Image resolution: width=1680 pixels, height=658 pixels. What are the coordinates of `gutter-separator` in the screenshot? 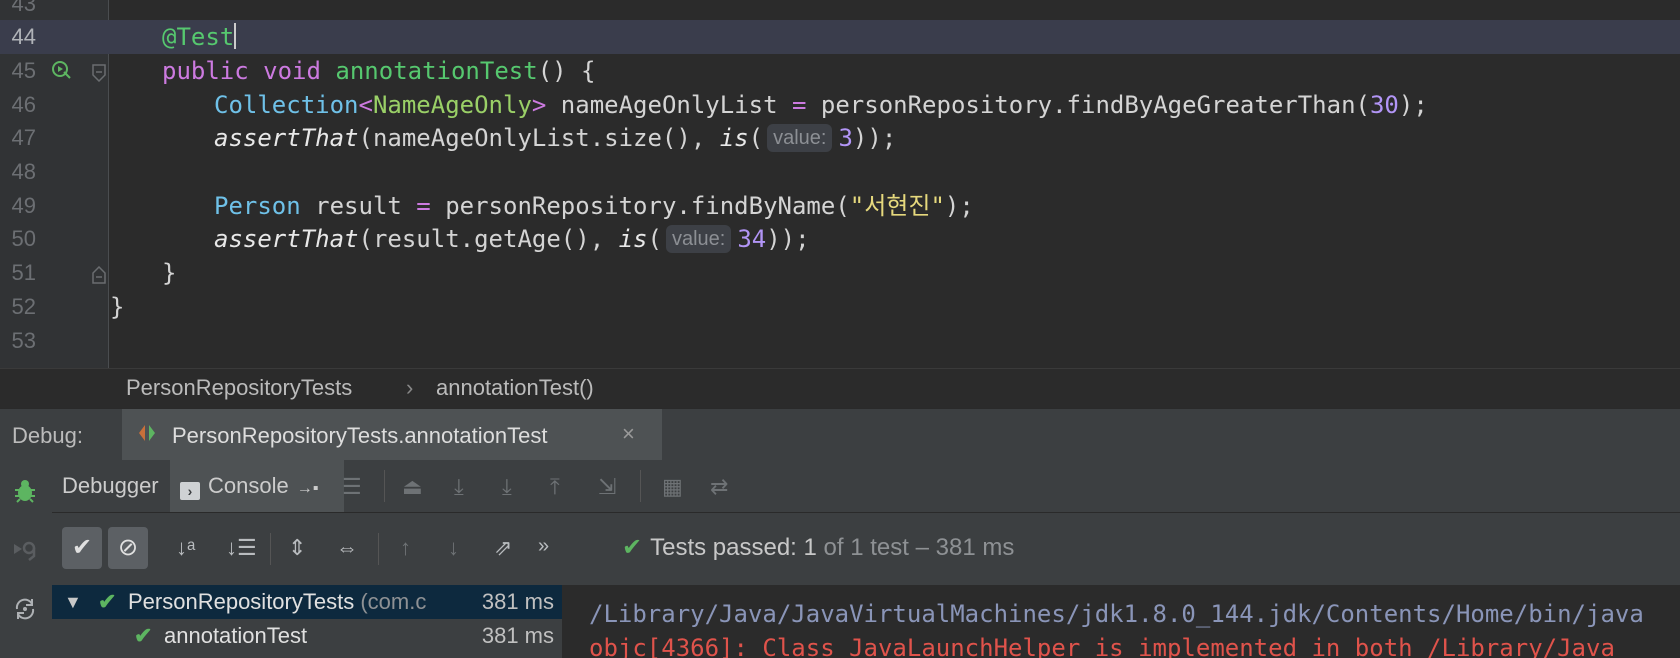 It's located at (108, 184).